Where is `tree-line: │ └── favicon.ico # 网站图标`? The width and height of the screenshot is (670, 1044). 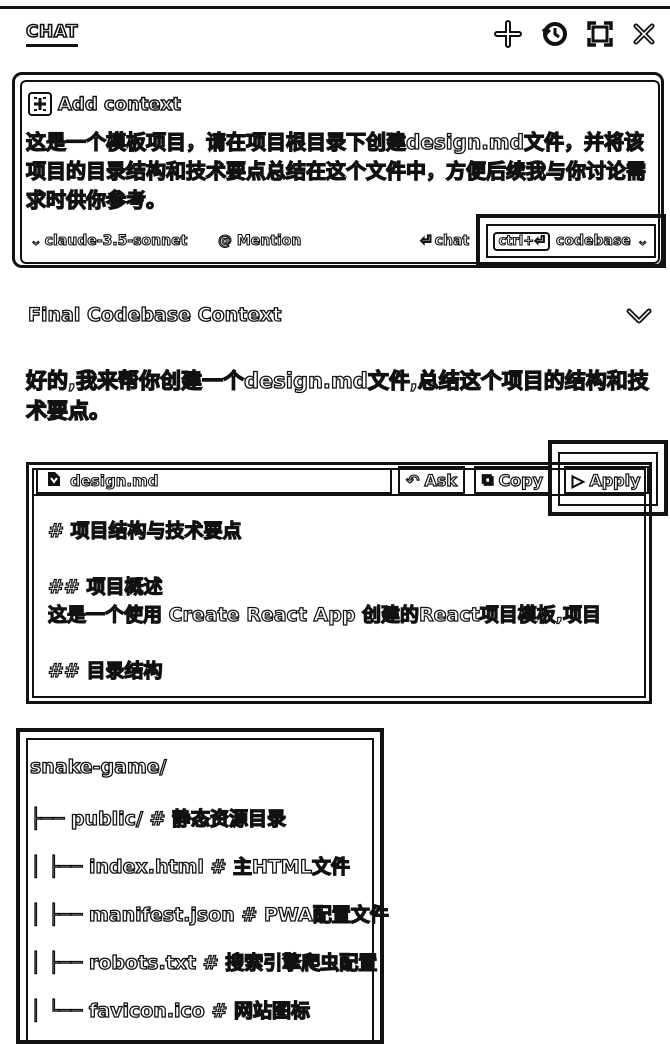 tree-line: │ └── favicon.ico # 网站图标 is located at coordinates (170, 1010).